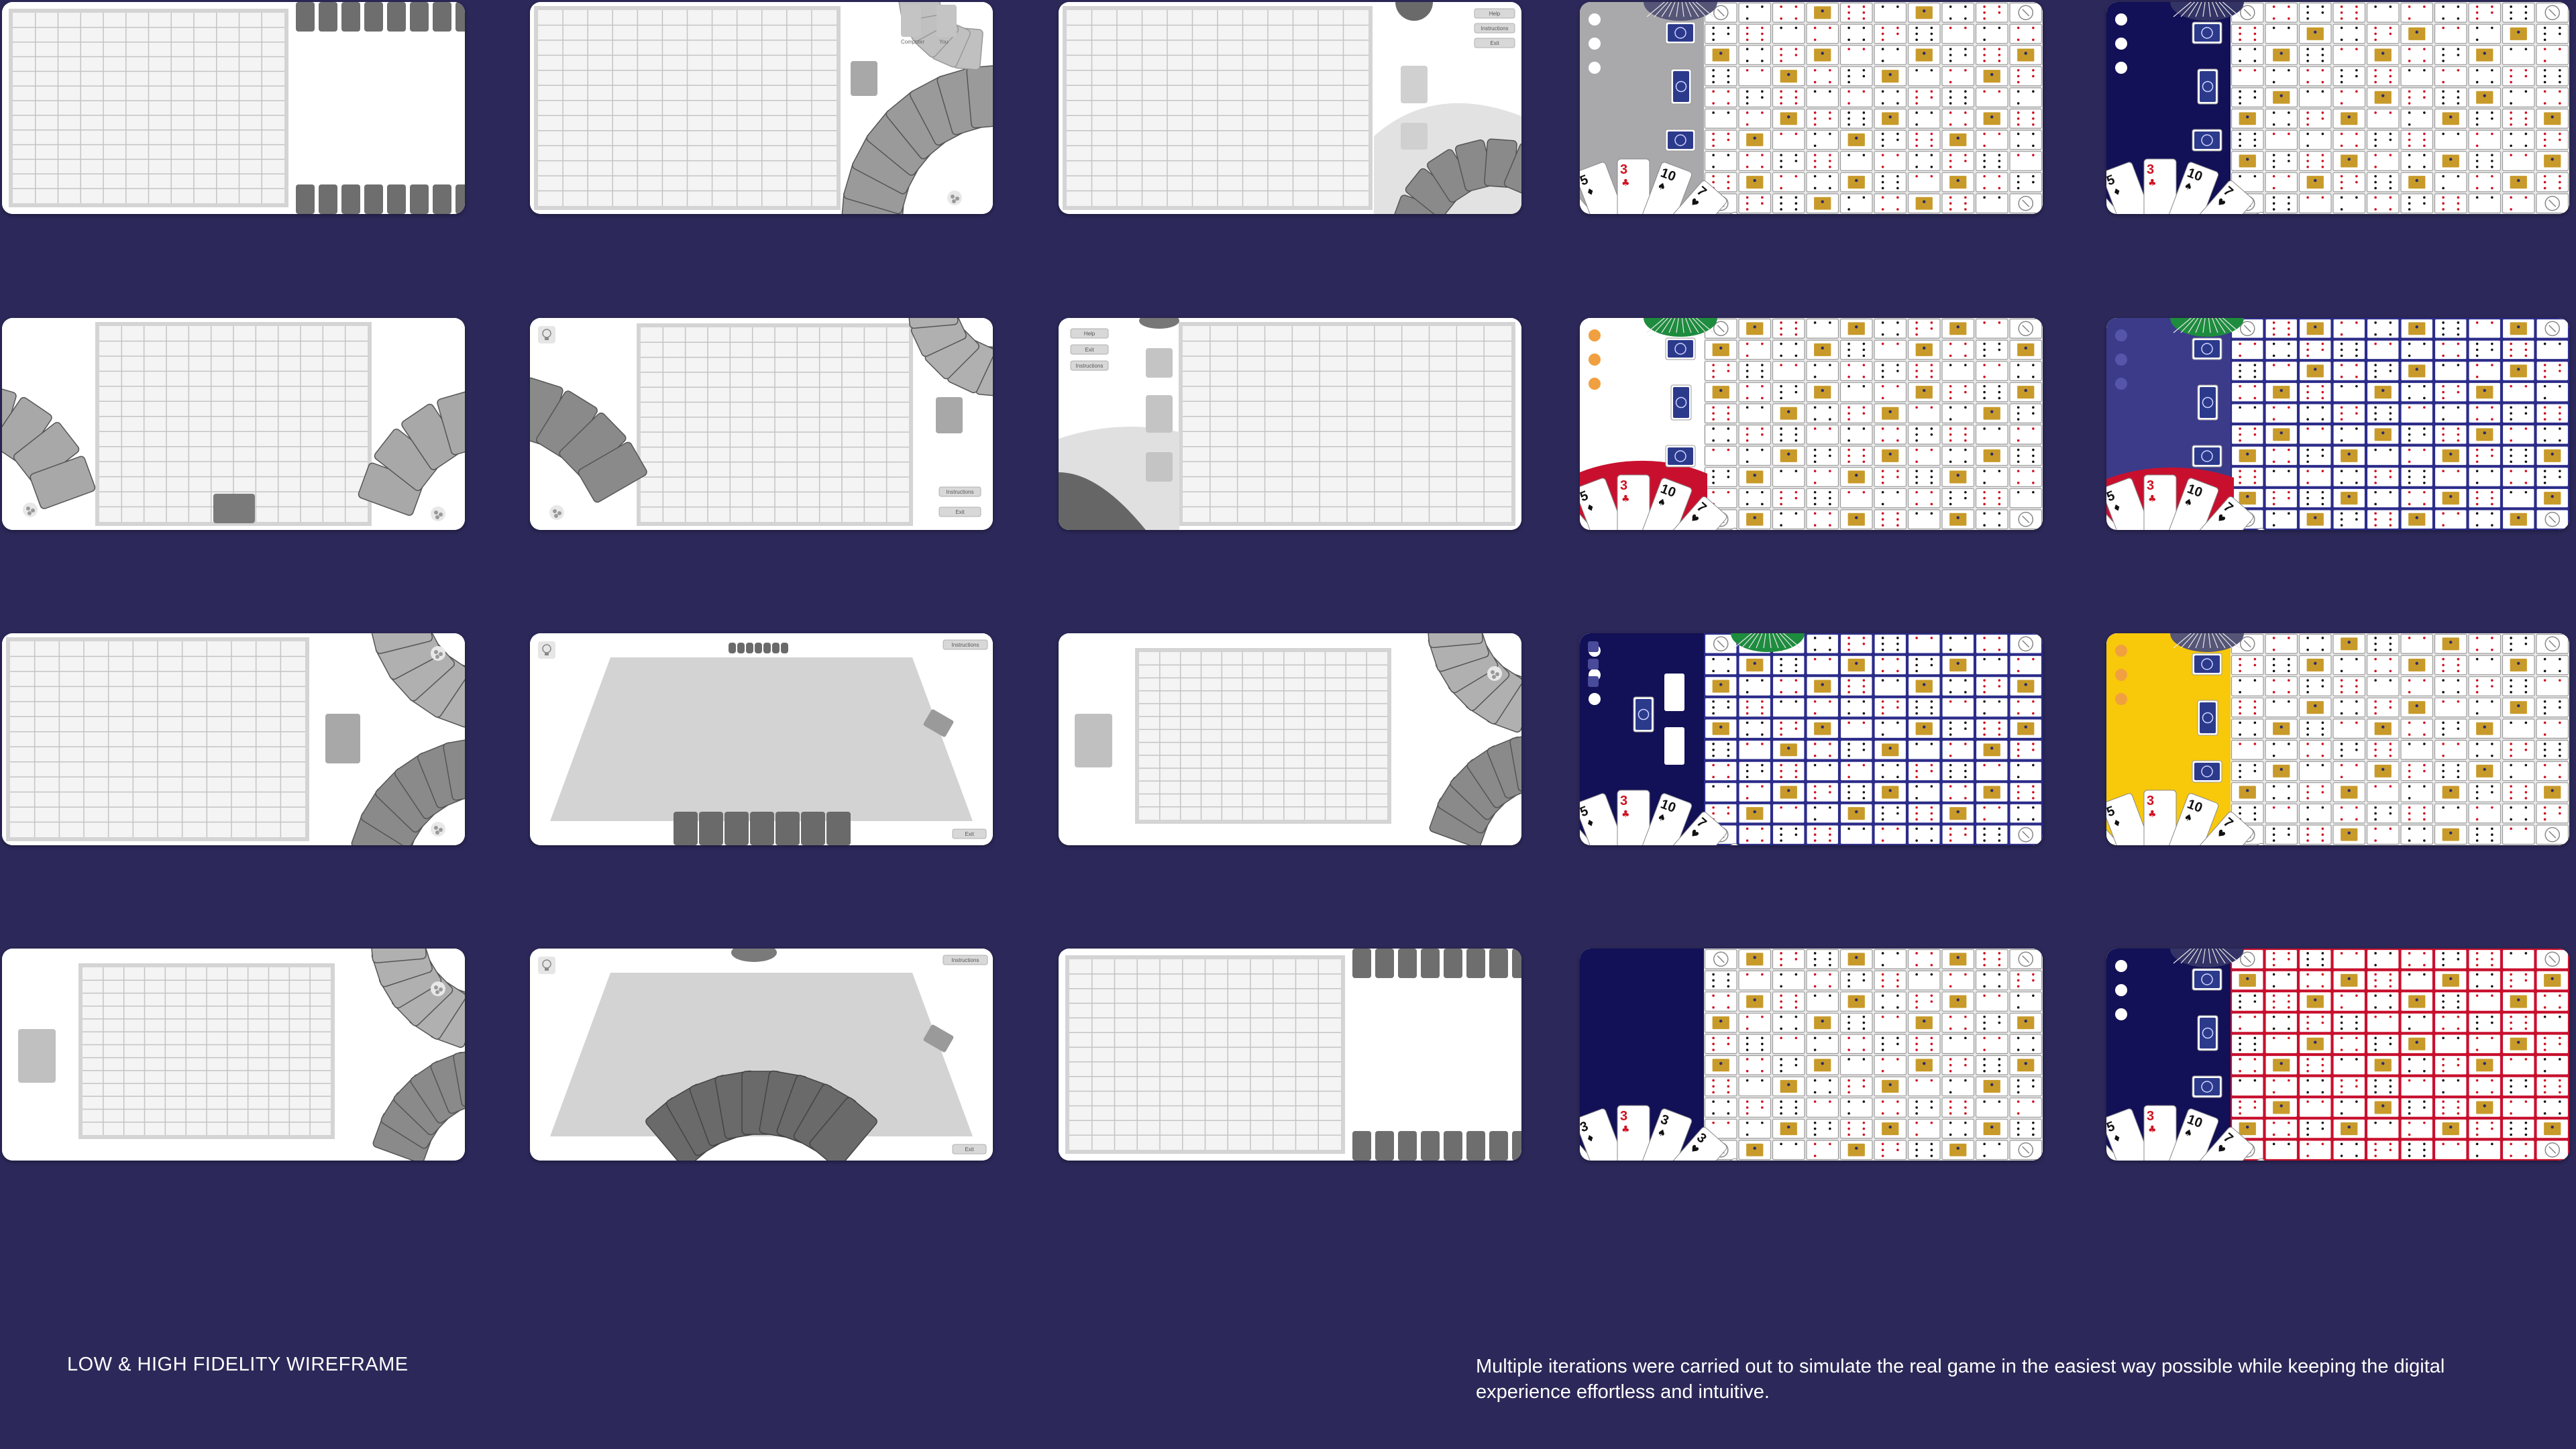 Image resolution: width=2576 pixels, height=1449 pixels. What do you see at coordinates (1595, 44) in the screenshot?
I see `menu-dot-button` at bounding box center [1595, 44].